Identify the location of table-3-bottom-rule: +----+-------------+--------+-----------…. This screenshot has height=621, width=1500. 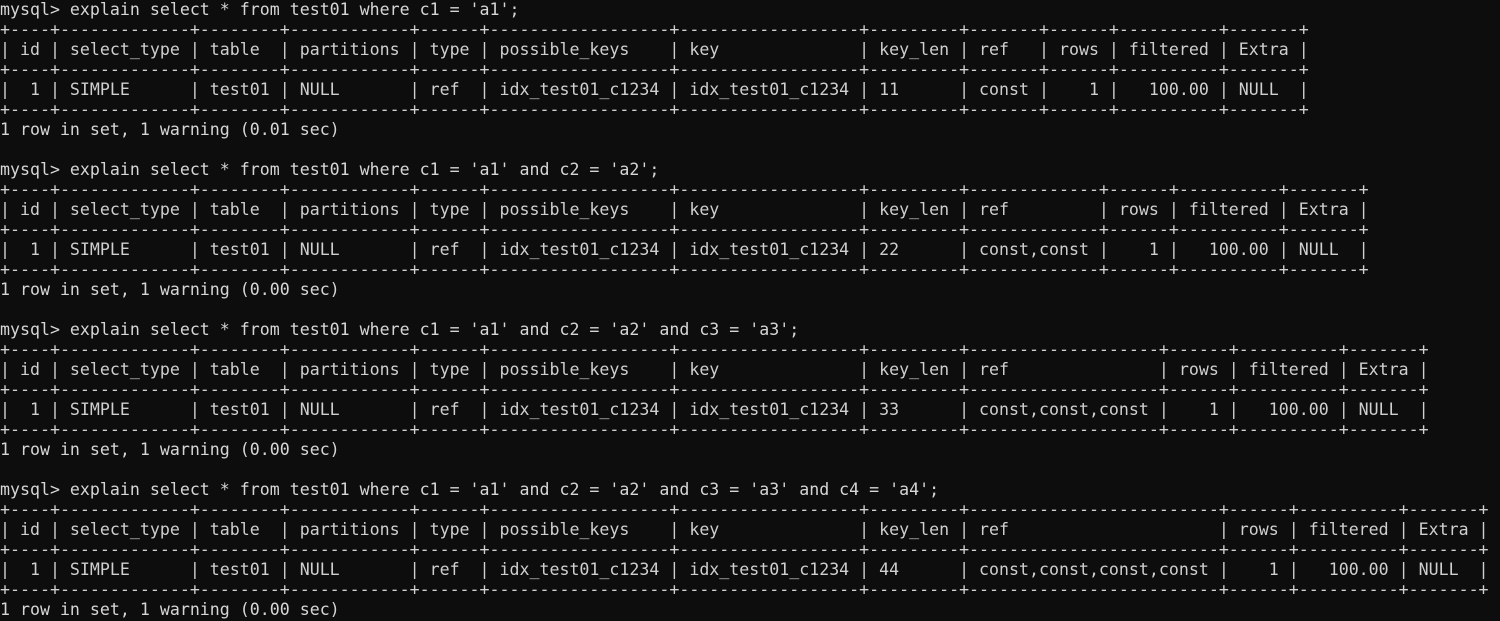
(714, 429).